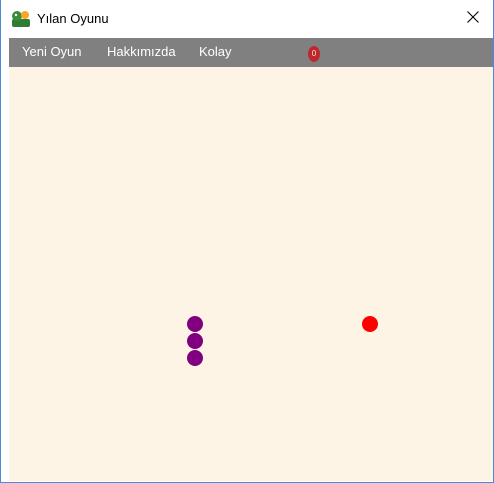 This screenshot has width=494, height=483. Describe the element at coordinates (141, 52) in the screenshot. I see `menu-about: Hakkımızda` at that location.